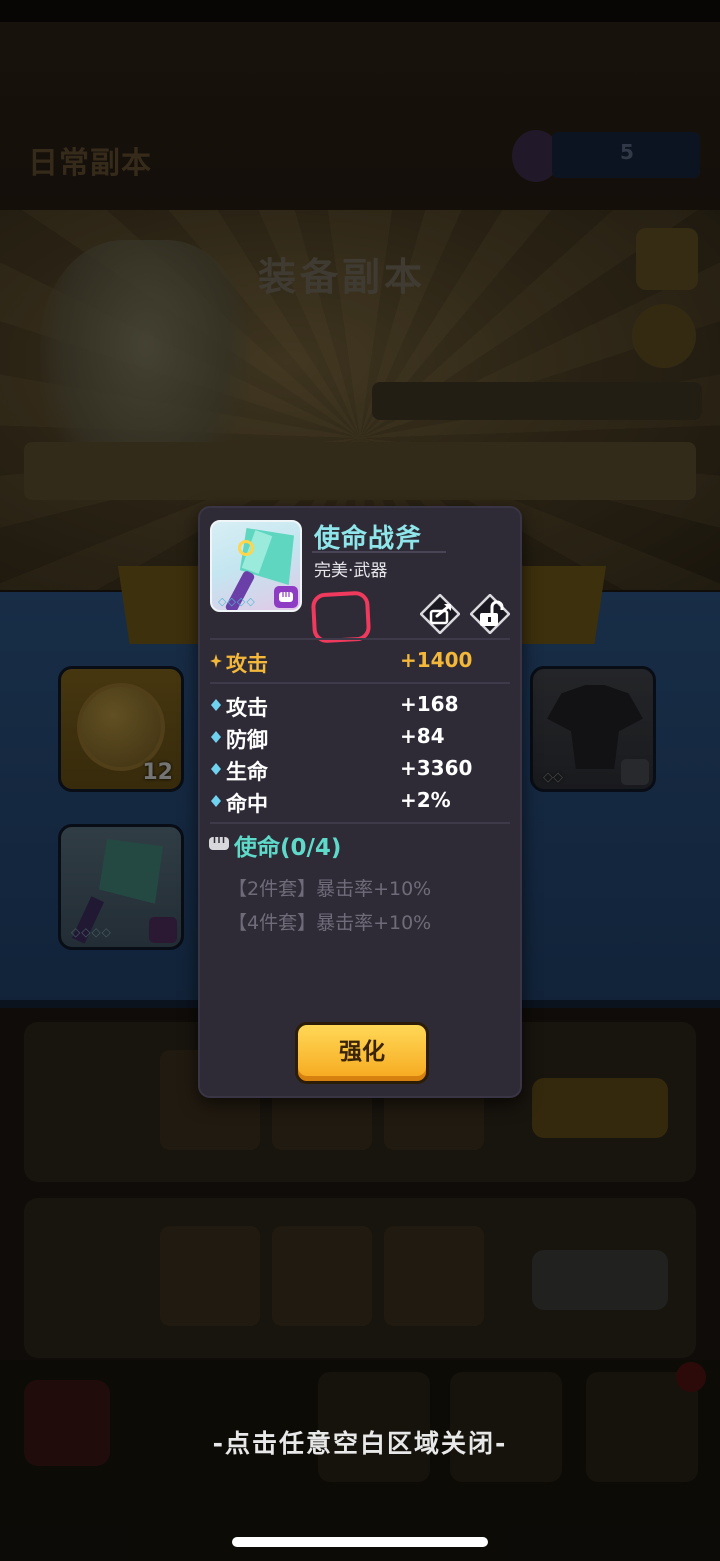  I want to click on set-bonus: 【4件套】暴击率+10%, so click(330, 923).